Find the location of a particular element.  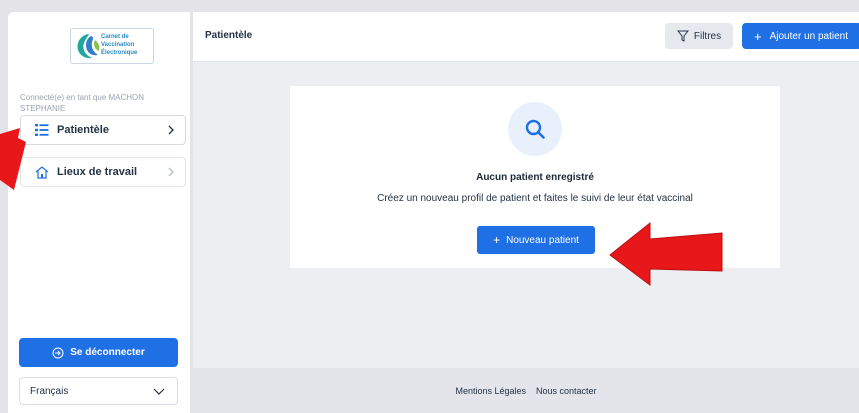

connected-user-text: Connecté(e) en tant que MACHON STEPHANIE is located at coordinates (82, 103).